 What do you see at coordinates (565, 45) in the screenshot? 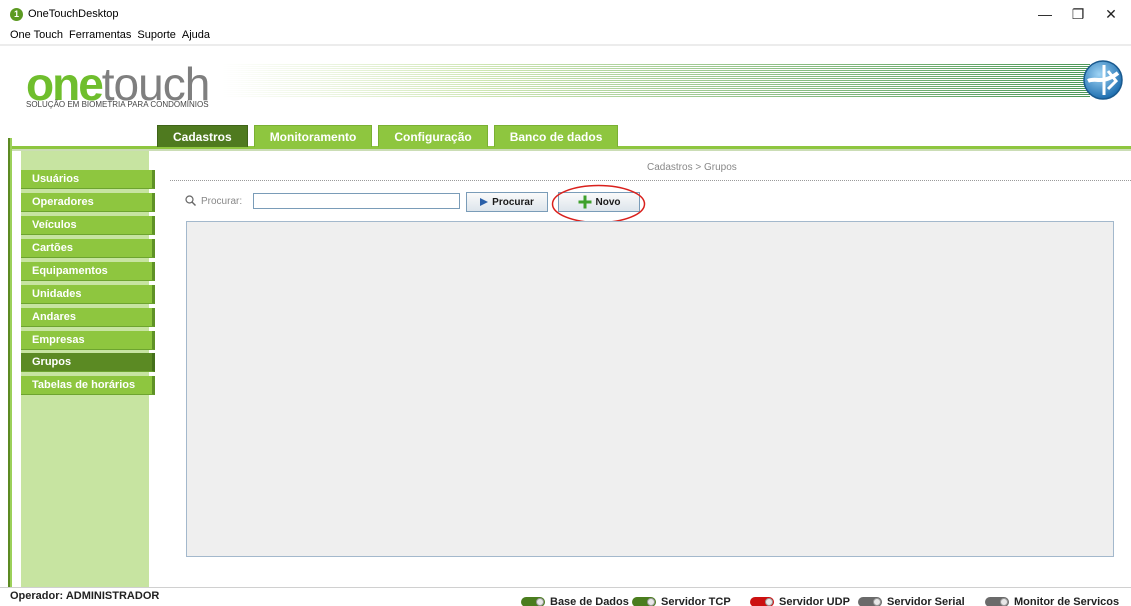
I see `menu-divider` at bounding box center [565, 45].